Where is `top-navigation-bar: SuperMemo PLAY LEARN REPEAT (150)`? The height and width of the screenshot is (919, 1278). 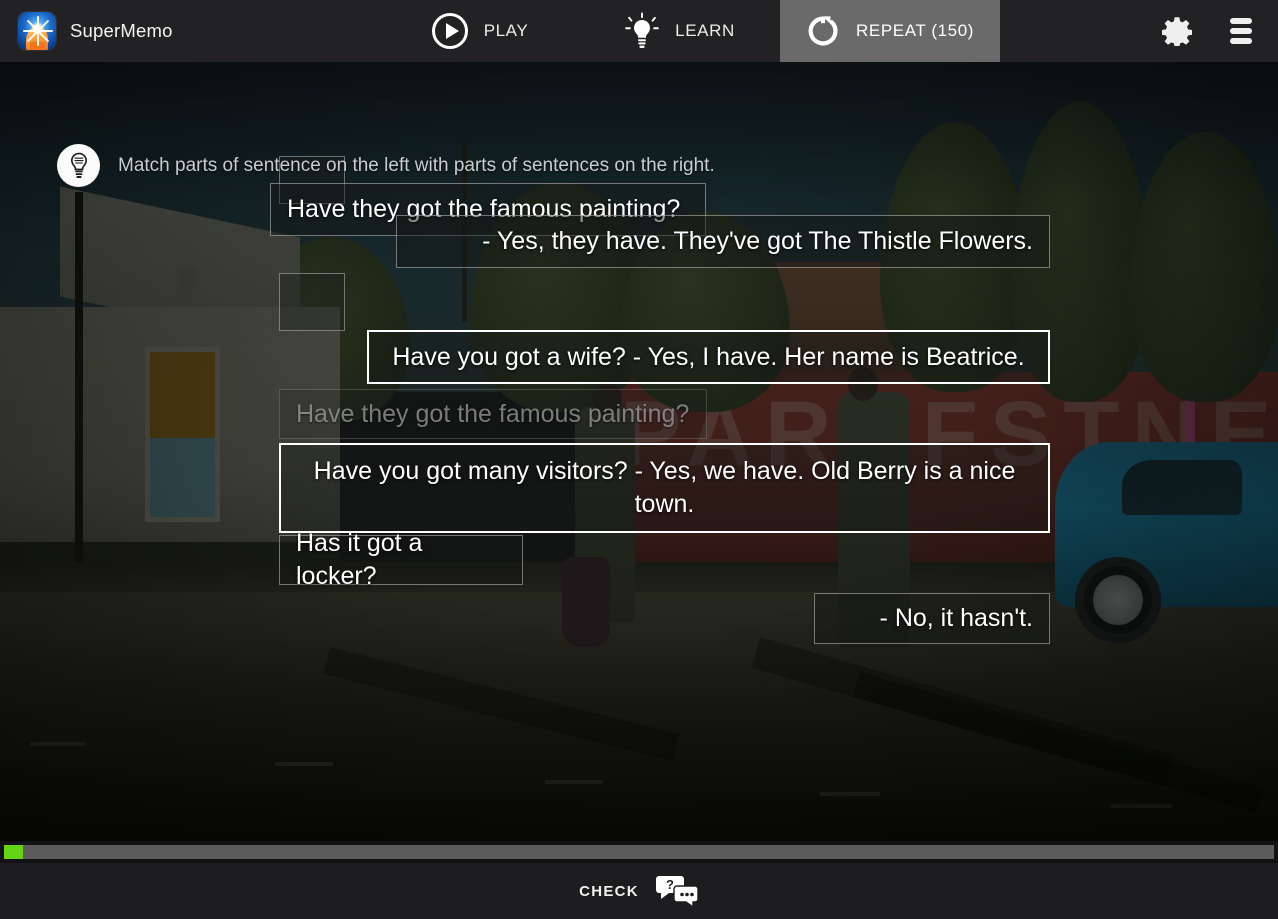 top-navigation-bar: SuperMemo PLAY LEARN REPEAT (150) is located at coordinates (639, 31).